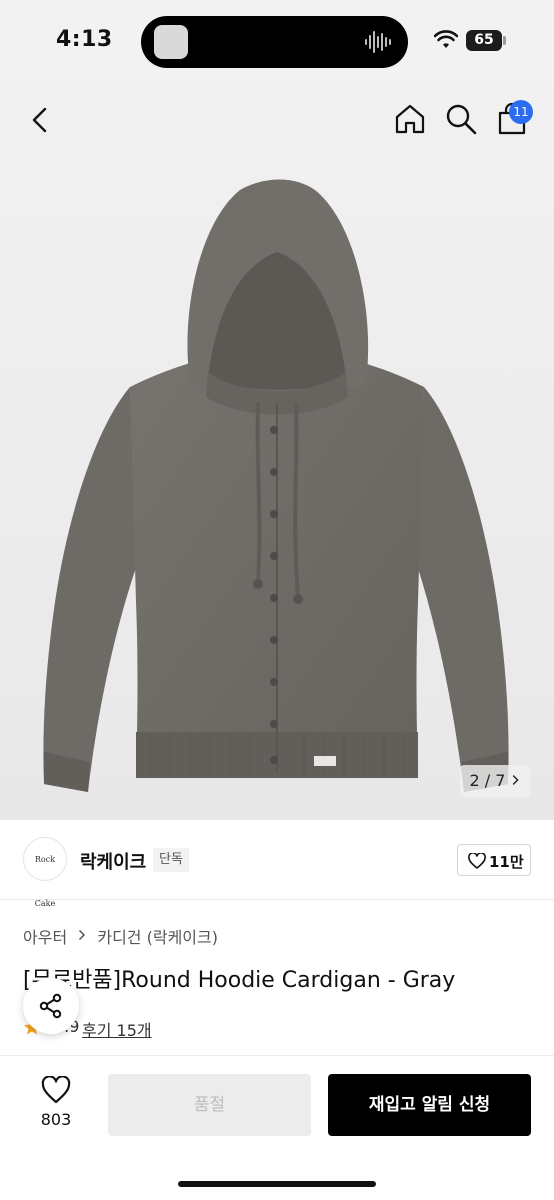 The width and height of the screenshot is (554, 1200). What do you see at coordinates (484, 40) in the screenshot?
I see `battery-indicator: 65` at bounding box center [484, 40].